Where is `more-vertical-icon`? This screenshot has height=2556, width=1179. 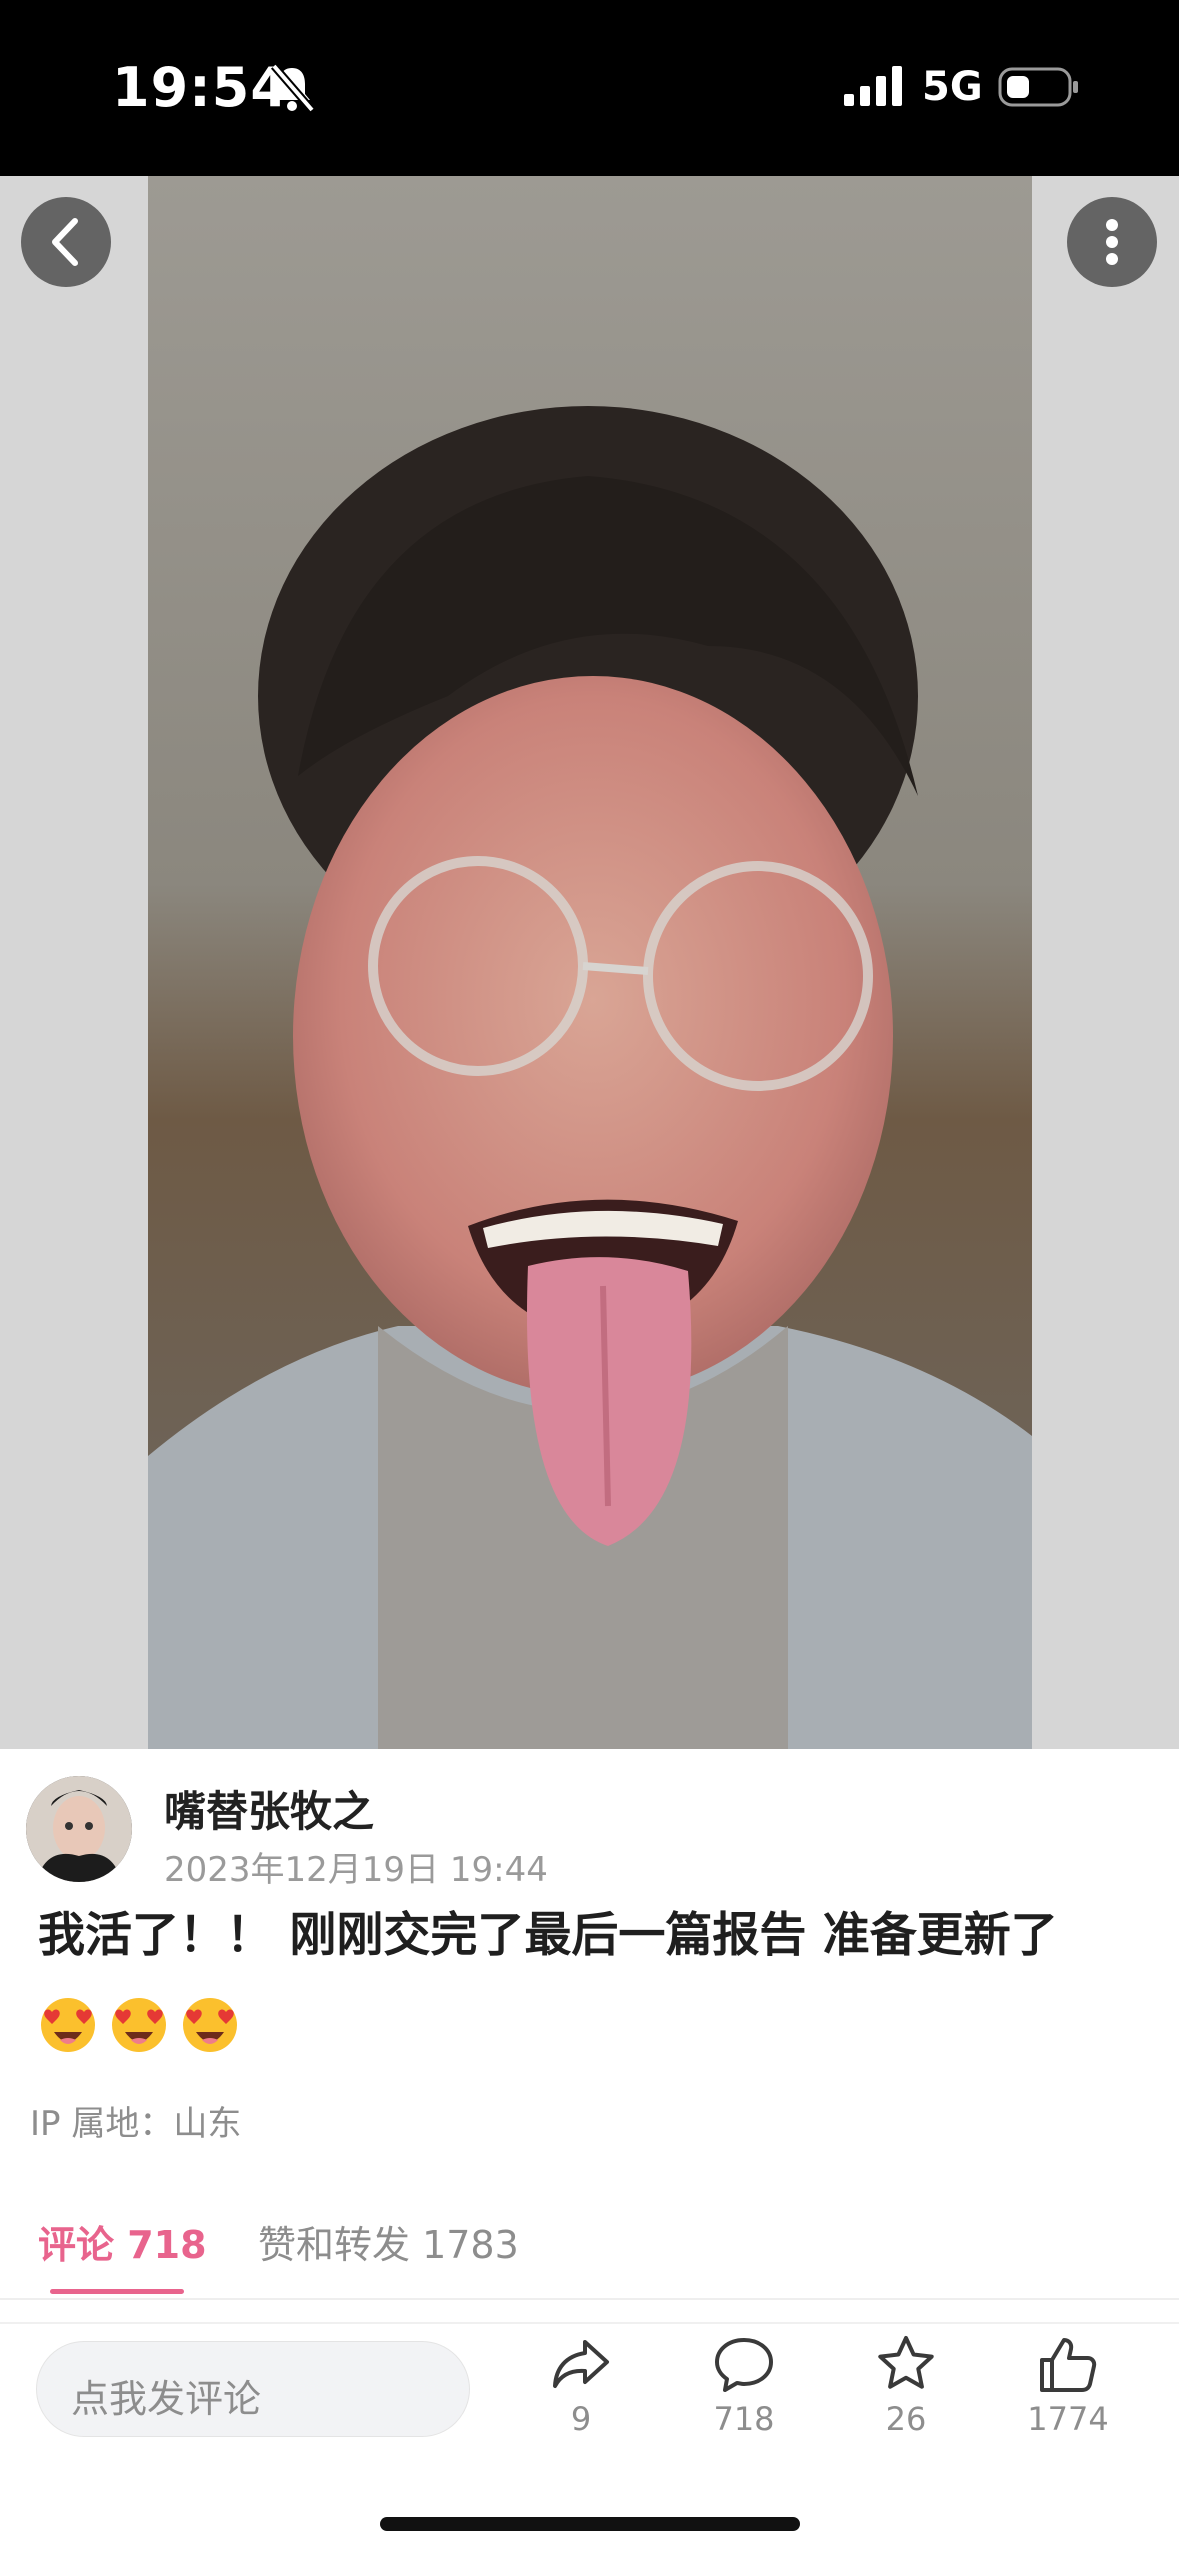
more-vertical-icon is located at coordinates (1112, 242).